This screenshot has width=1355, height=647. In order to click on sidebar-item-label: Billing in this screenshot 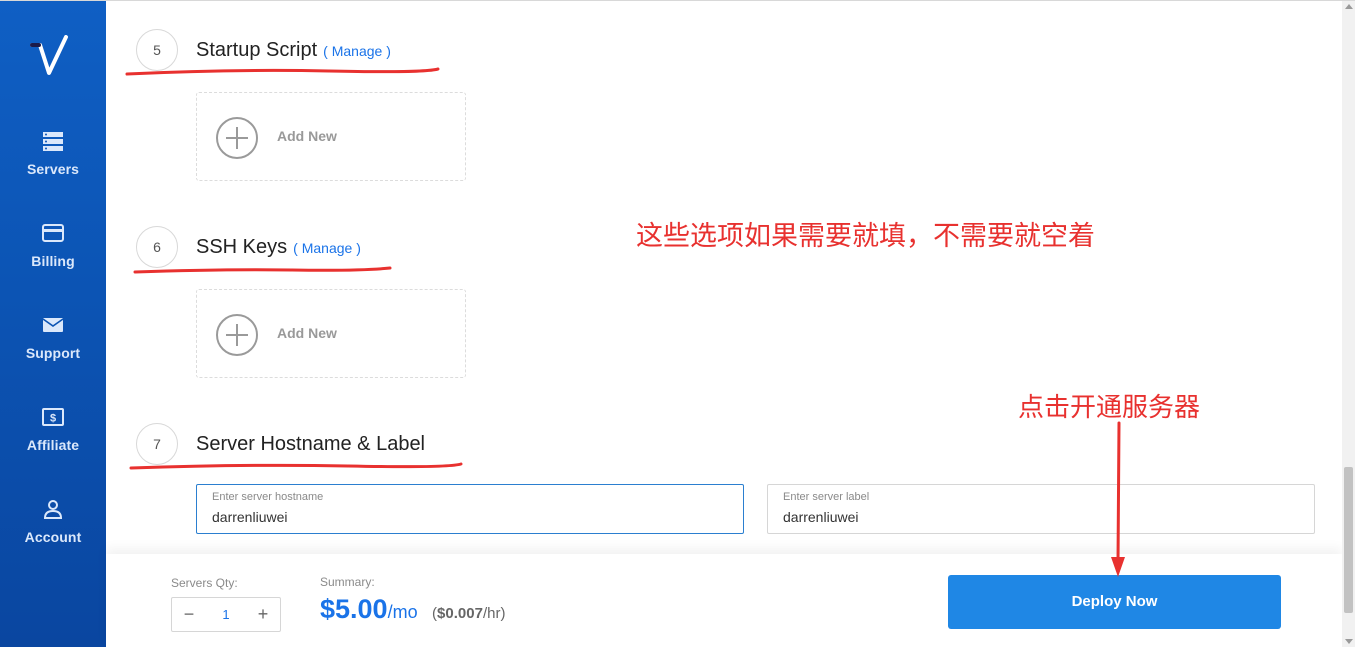, I will do `click(53, 261)`.